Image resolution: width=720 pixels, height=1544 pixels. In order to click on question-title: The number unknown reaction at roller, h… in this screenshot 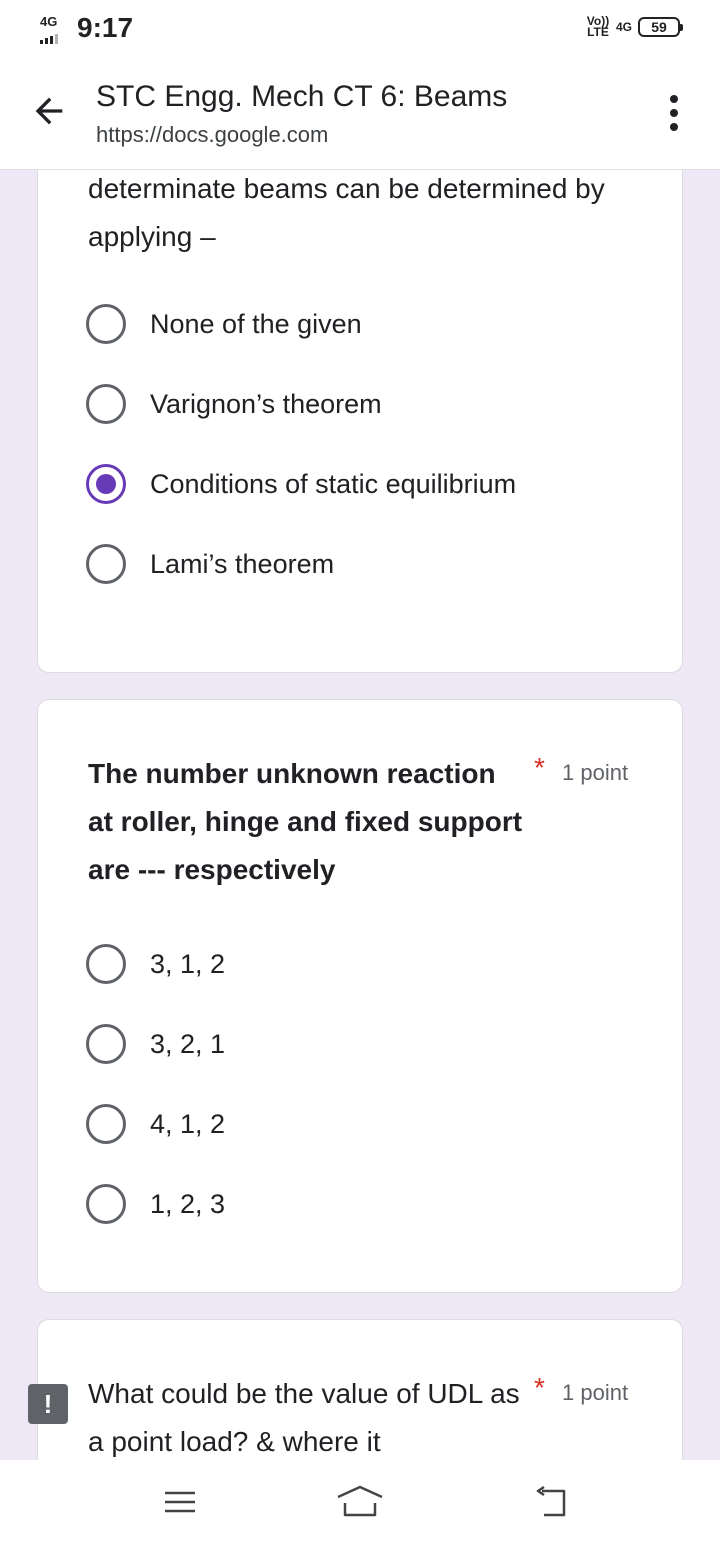, I will do `click(305, 821)`.